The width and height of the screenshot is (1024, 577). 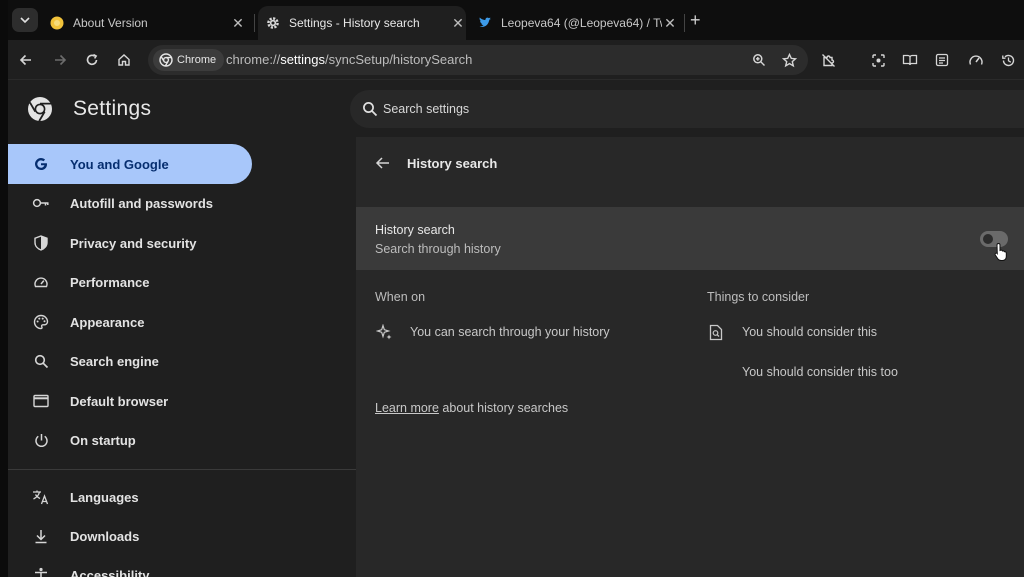 I want to click on setting-title: History search, so click(x=415, y=230).